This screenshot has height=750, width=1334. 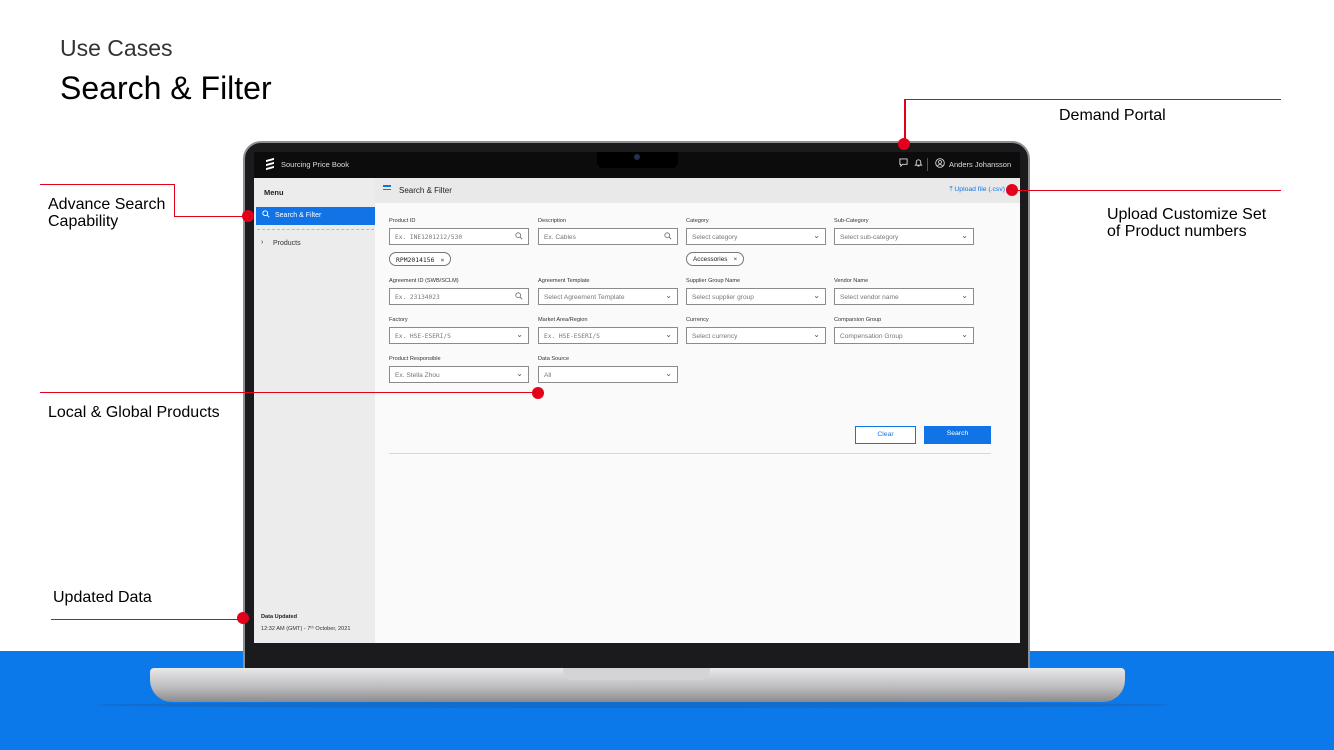 I want to click on annotation-upload: Upload Customize Set of Product numbers, so click(x=1186, y=223).